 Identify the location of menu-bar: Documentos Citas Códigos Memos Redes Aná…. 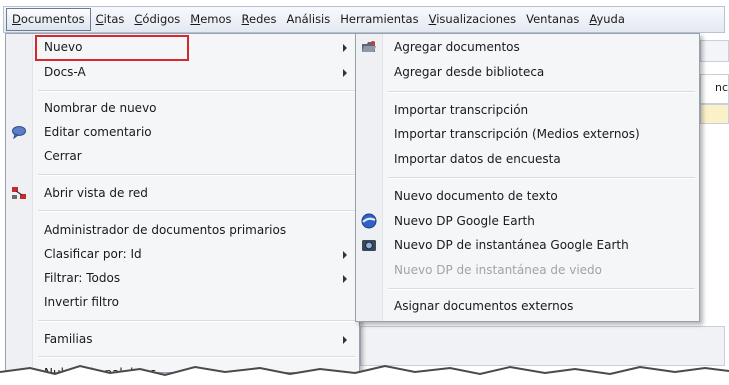
(364, 19).